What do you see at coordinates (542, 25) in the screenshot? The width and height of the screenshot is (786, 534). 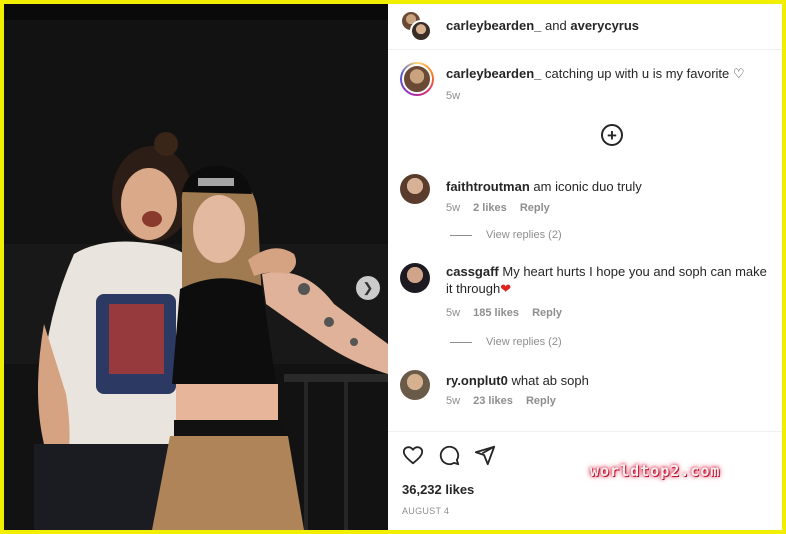 I see `collab-usernames: carleybearden_ and averycyrus` at bounding box center [542, 25].